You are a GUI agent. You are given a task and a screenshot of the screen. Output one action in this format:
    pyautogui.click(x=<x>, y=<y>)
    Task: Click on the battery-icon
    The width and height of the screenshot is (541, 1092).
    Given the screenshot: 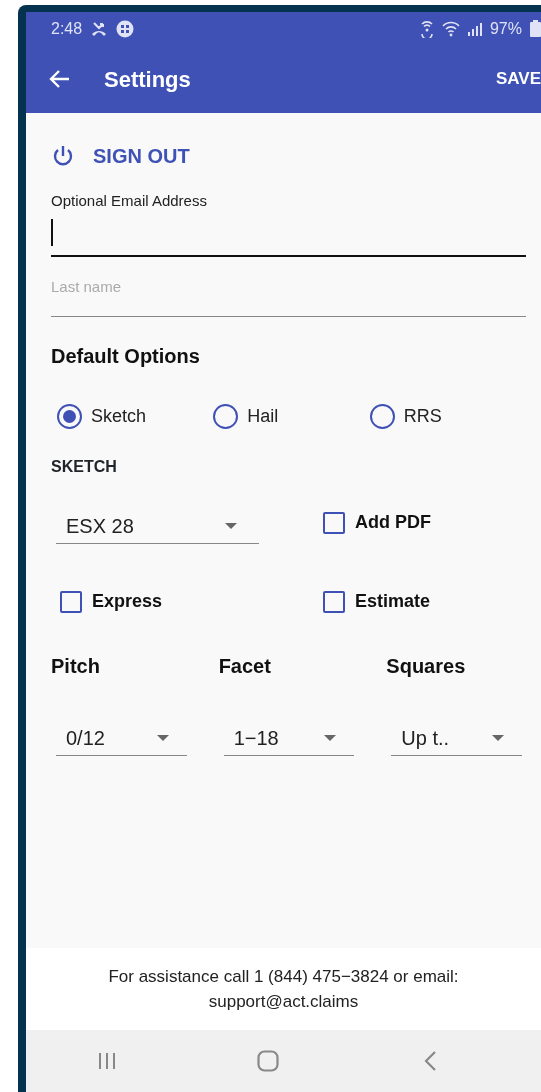 What is the action you would take?
    pyautogui.click(x=535, y=28)
    